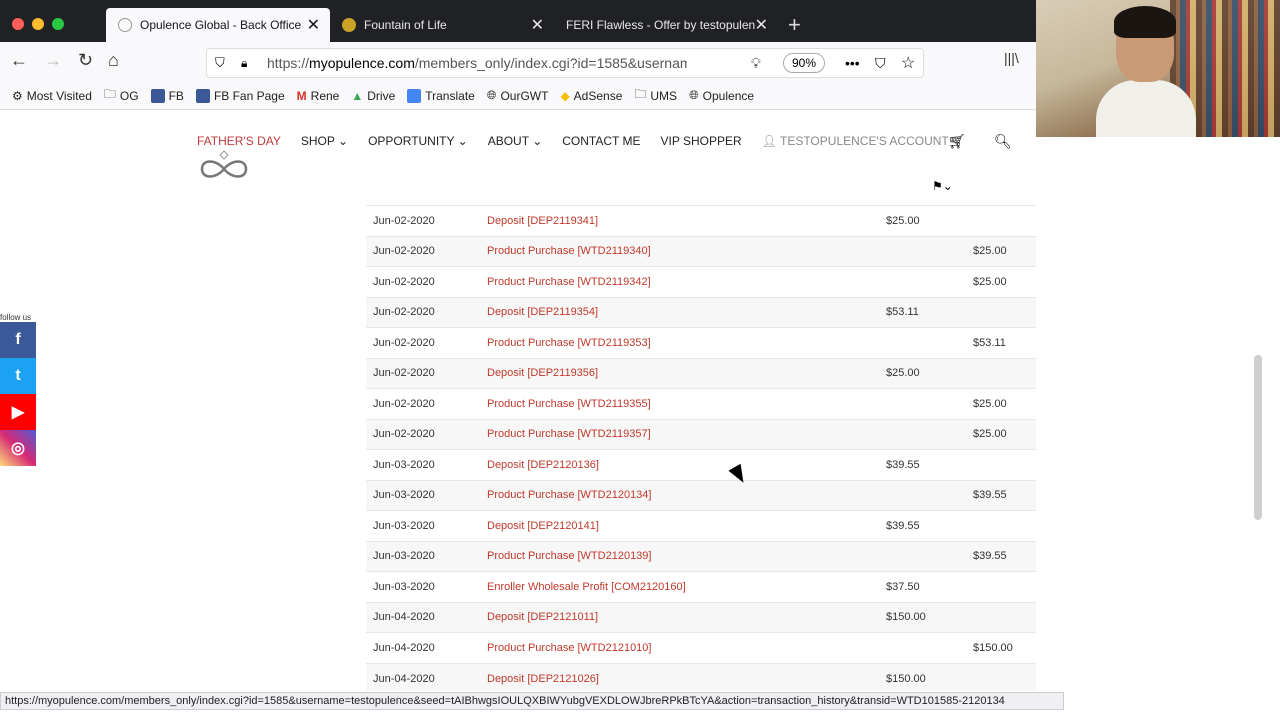 The image size is (1280, 720). I want to click on transaction-description-link: Deposit [DEP2119354], so click(686, 312).